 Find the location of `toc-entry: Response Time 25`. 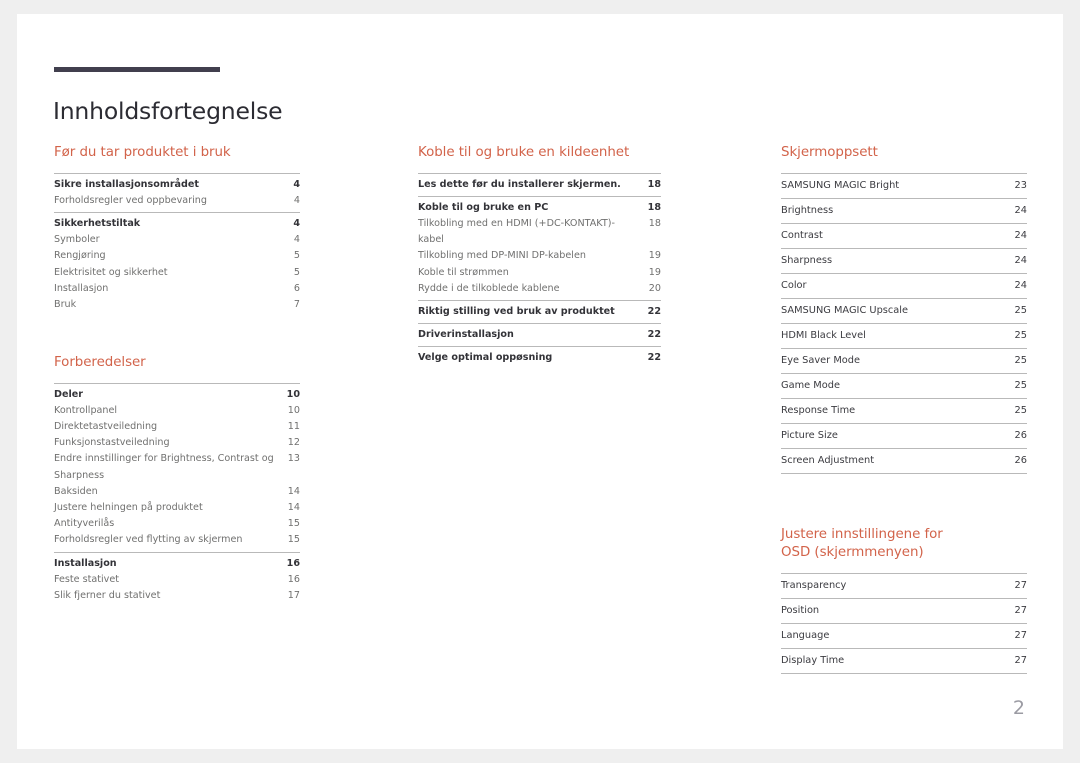

toc-entry: Response Time 25 is located at coordinates (904, 411).